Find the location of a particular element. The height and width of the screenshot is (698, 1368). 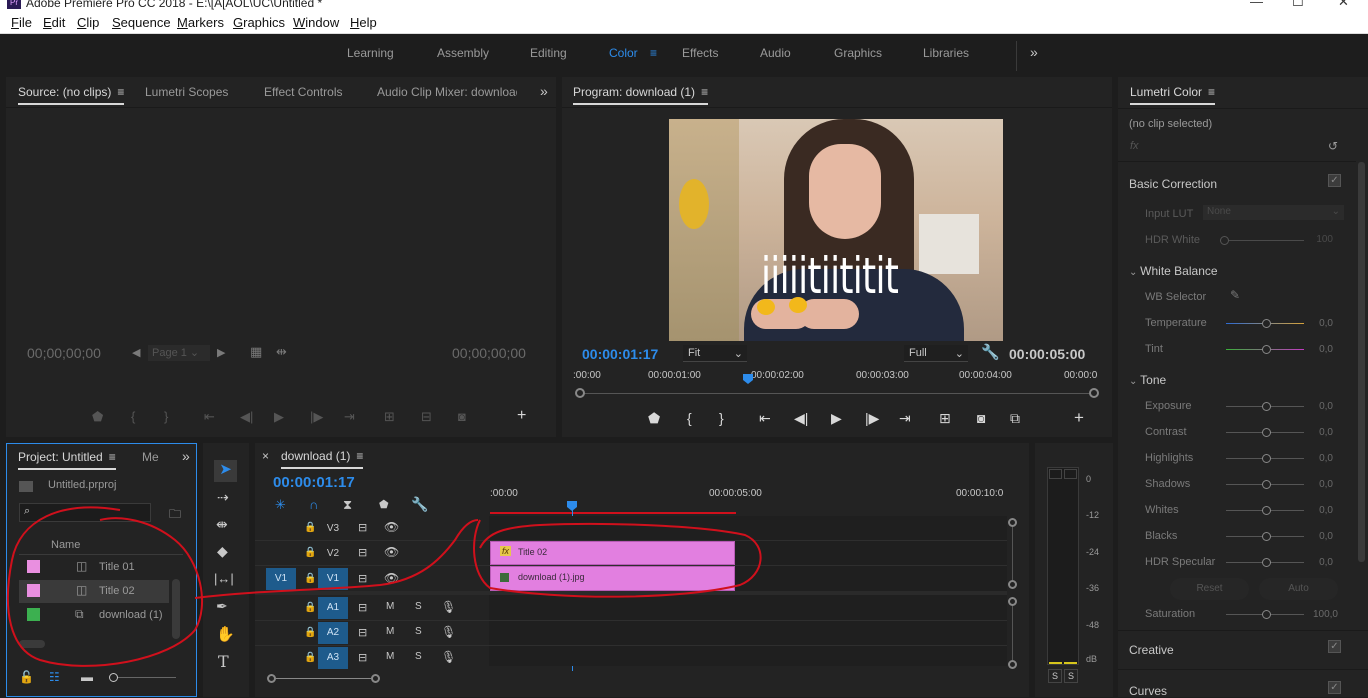

new-bin-icon: 🗀 is located at coordinates (175, 515).